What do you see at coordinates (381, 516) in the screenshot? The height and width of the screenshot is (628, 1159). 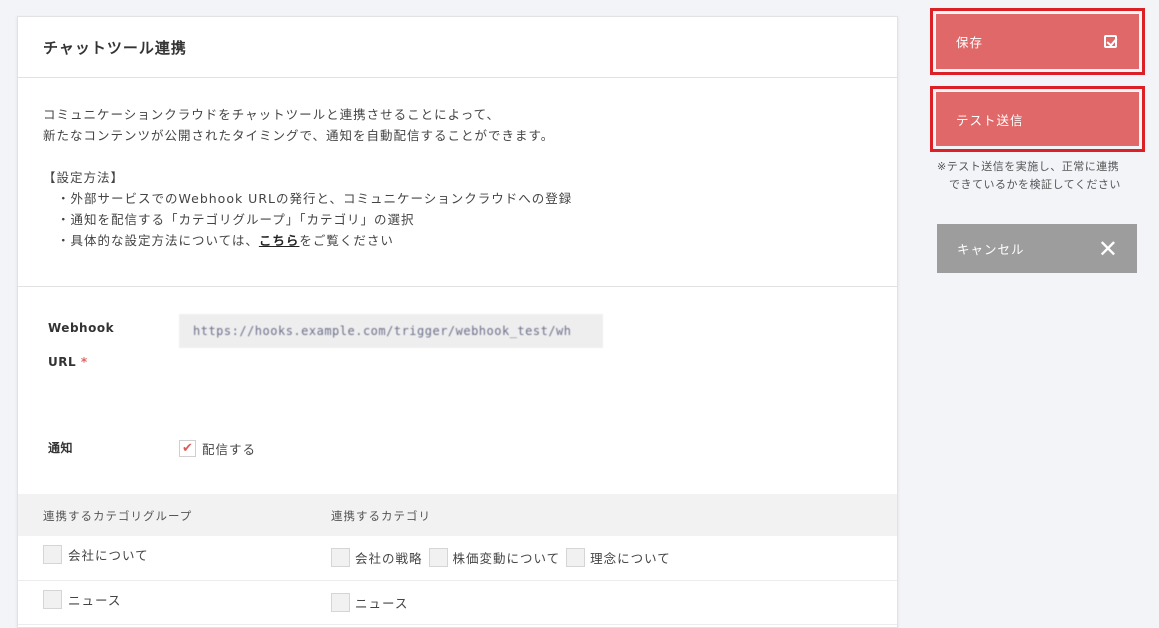 I see `category-header: 連携するカテゴリ` at bounding box center [381, 516].